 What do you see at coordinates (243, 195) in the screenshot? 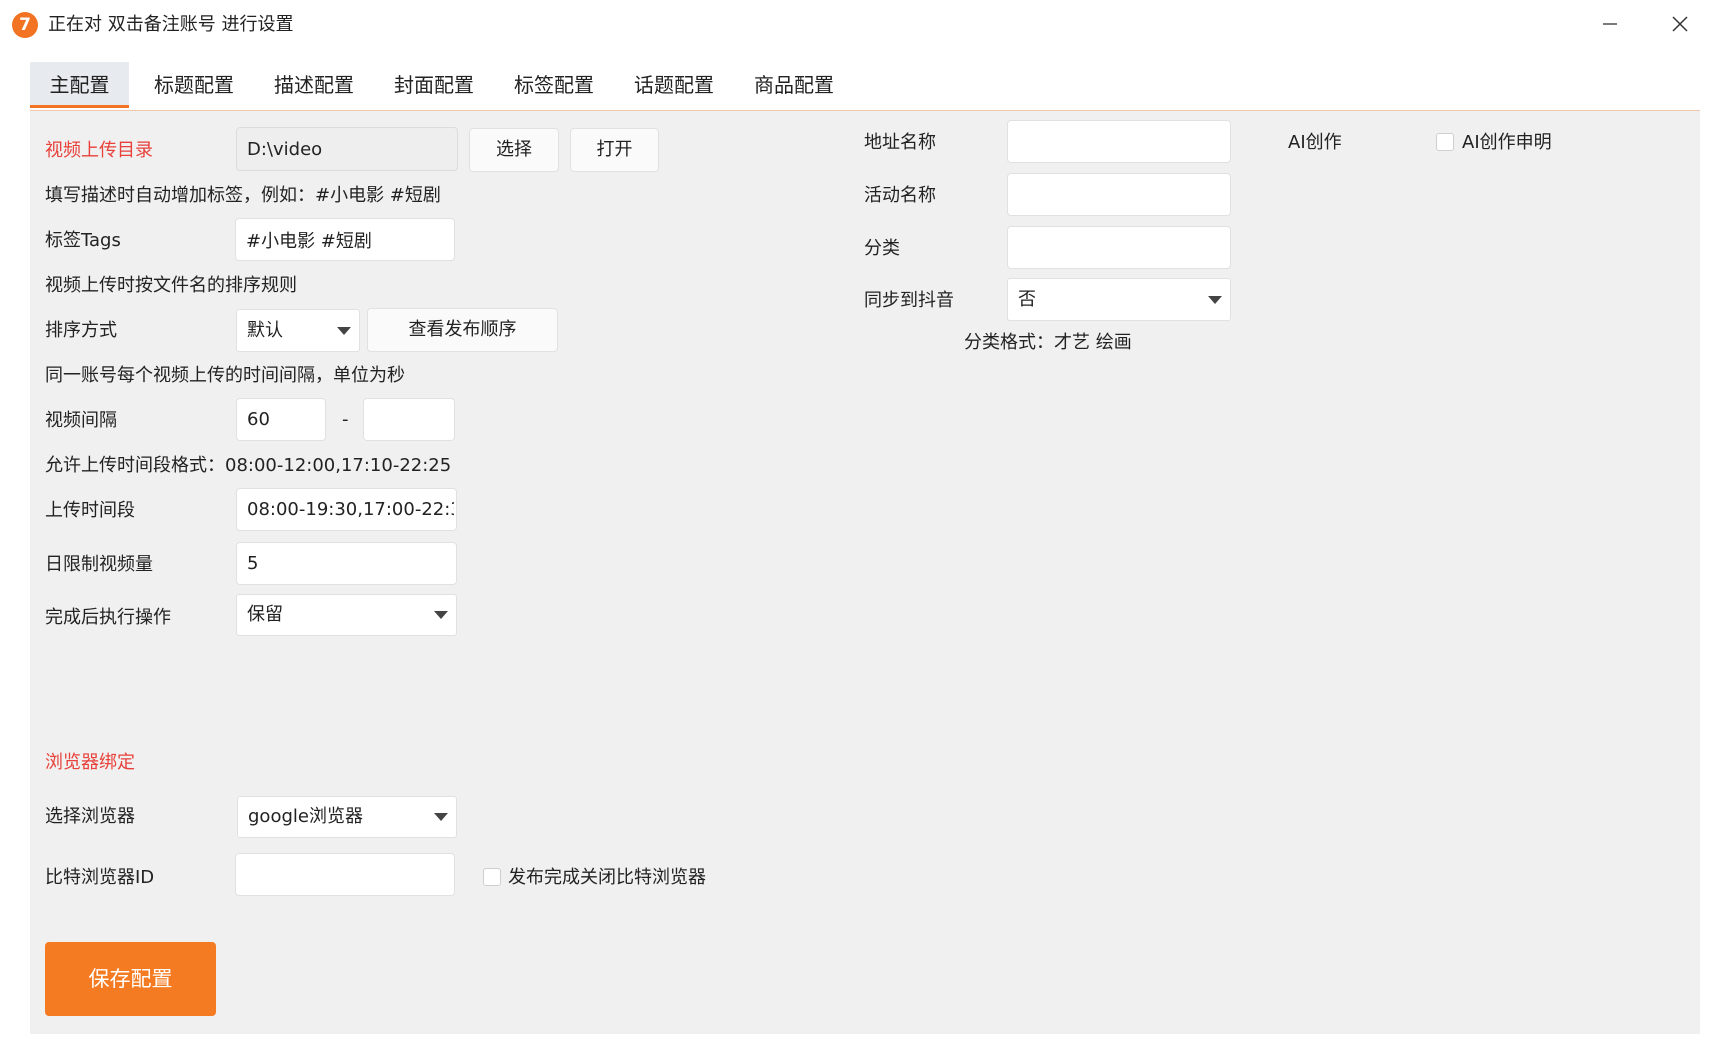
I see `tag-hint-text: 填写描述时自动增加标签，例如：#小电影 #短剧` at bounding box center [243, 195].